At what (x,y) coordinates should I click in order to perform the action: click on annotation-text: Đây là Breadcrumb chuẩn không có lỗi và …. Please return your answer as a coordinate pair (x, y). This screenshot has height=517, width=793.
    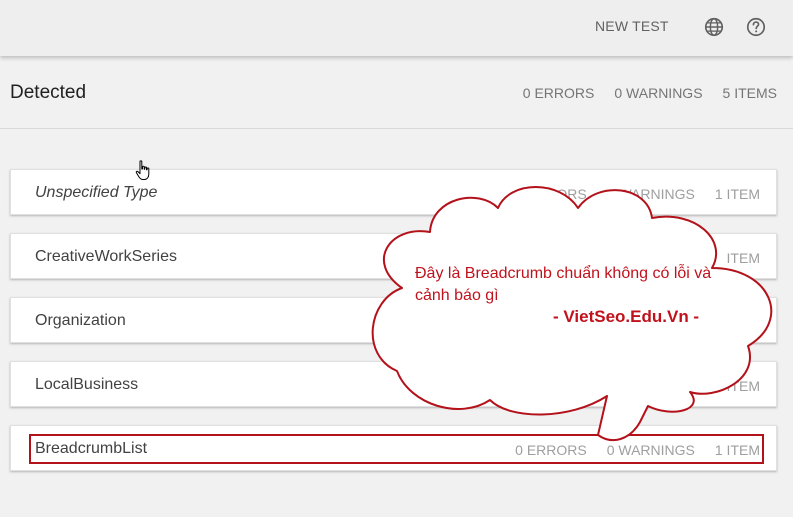
    Looking at the image, I should click on (563, 284).